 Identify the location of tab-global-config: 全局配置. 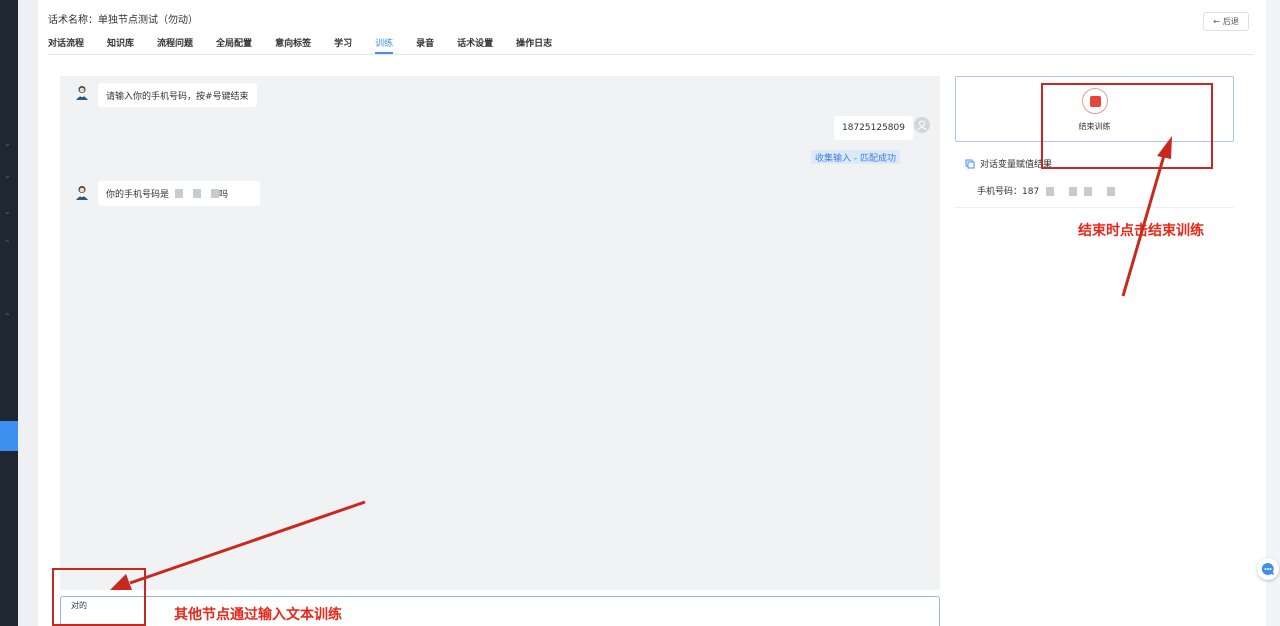
(234, 45).